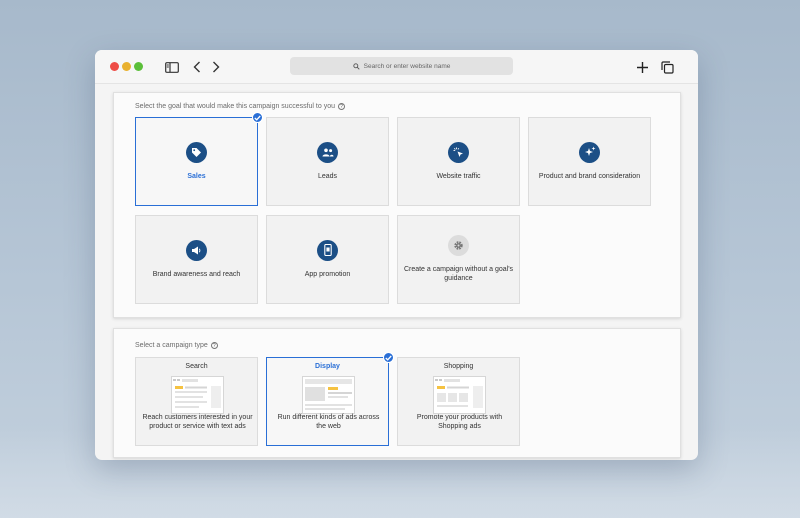 This screenshot has width=800, height=518. Describe the element at coordinates (327, 274) in the screenshot. I see `goal-label: App promotion` at that location.